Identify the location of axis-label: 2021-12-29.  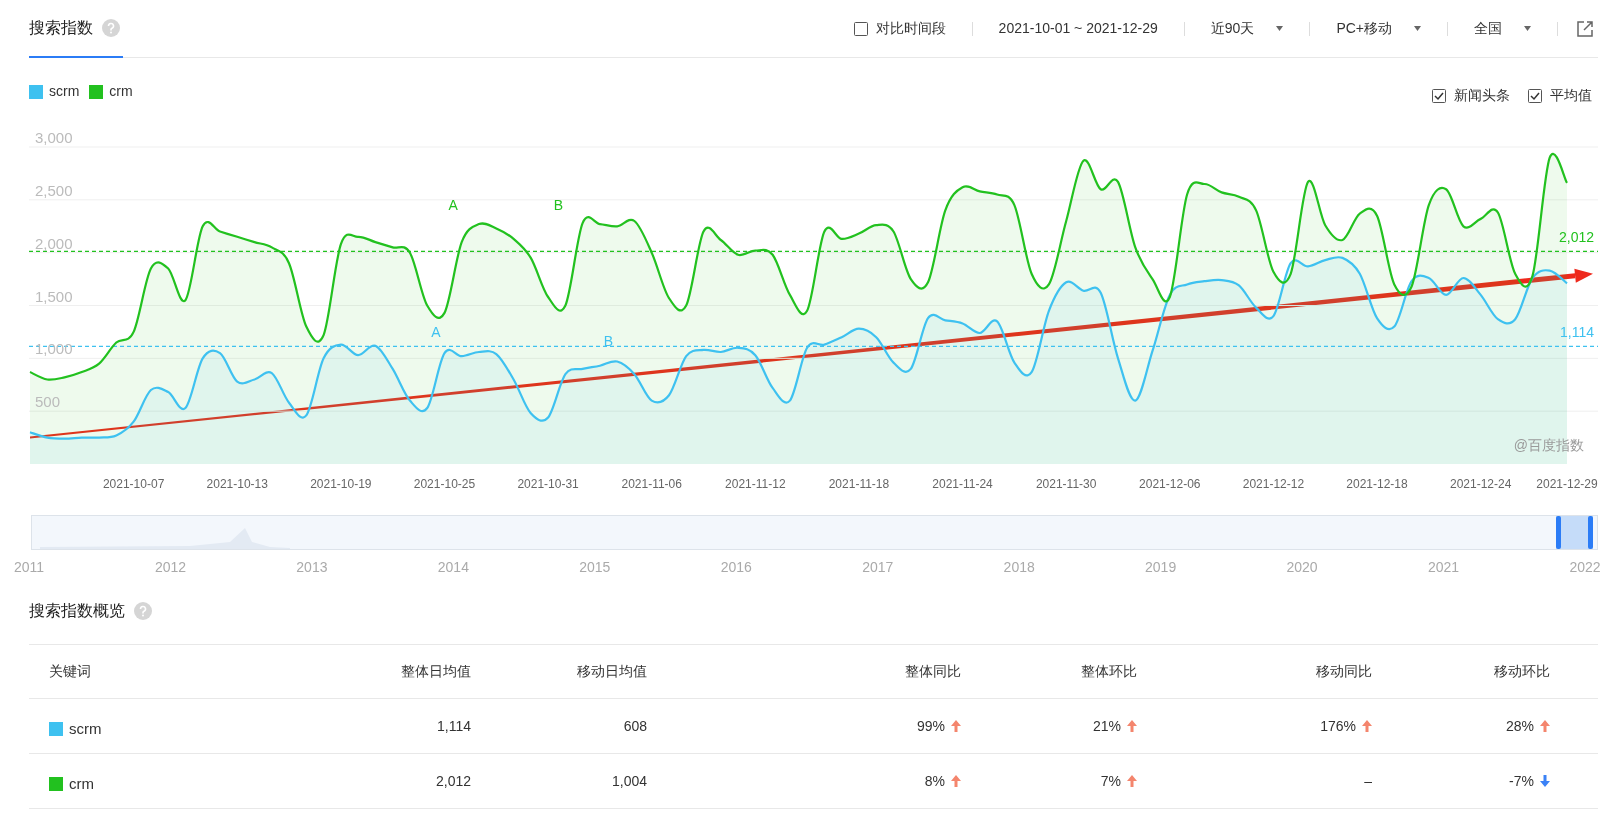
(1567, 484).